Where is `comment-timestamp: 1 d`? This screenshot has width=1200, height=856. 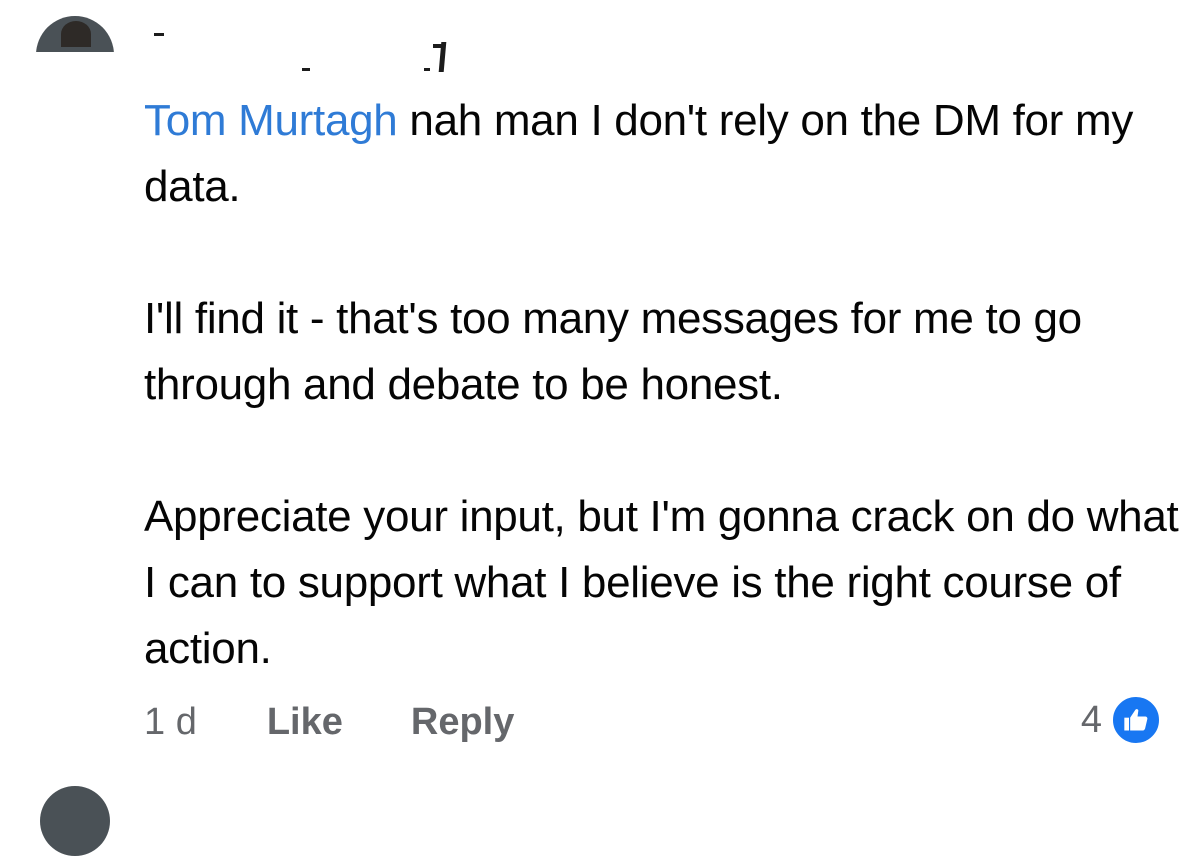
comment-timestamp: 1 d is located at coordinates (170, 722).